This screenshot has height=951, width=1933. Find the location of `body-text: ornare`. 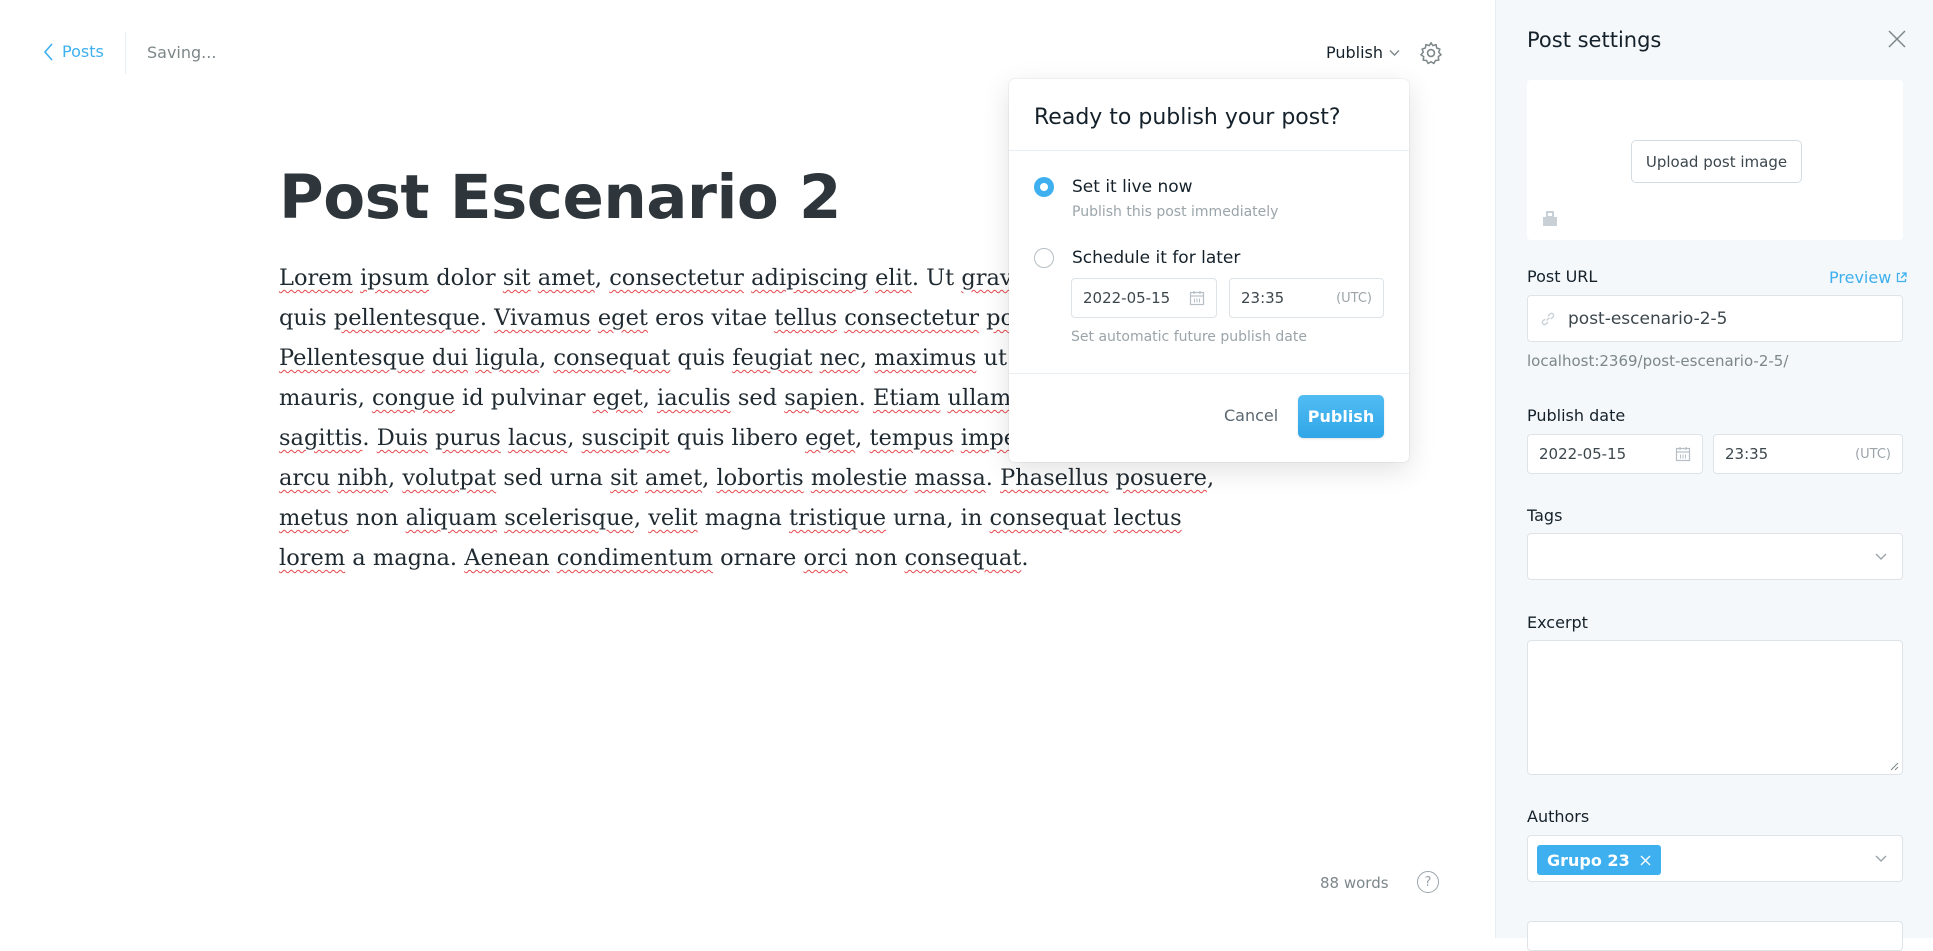

body-text: ornare is located at coordinates (758, 558).